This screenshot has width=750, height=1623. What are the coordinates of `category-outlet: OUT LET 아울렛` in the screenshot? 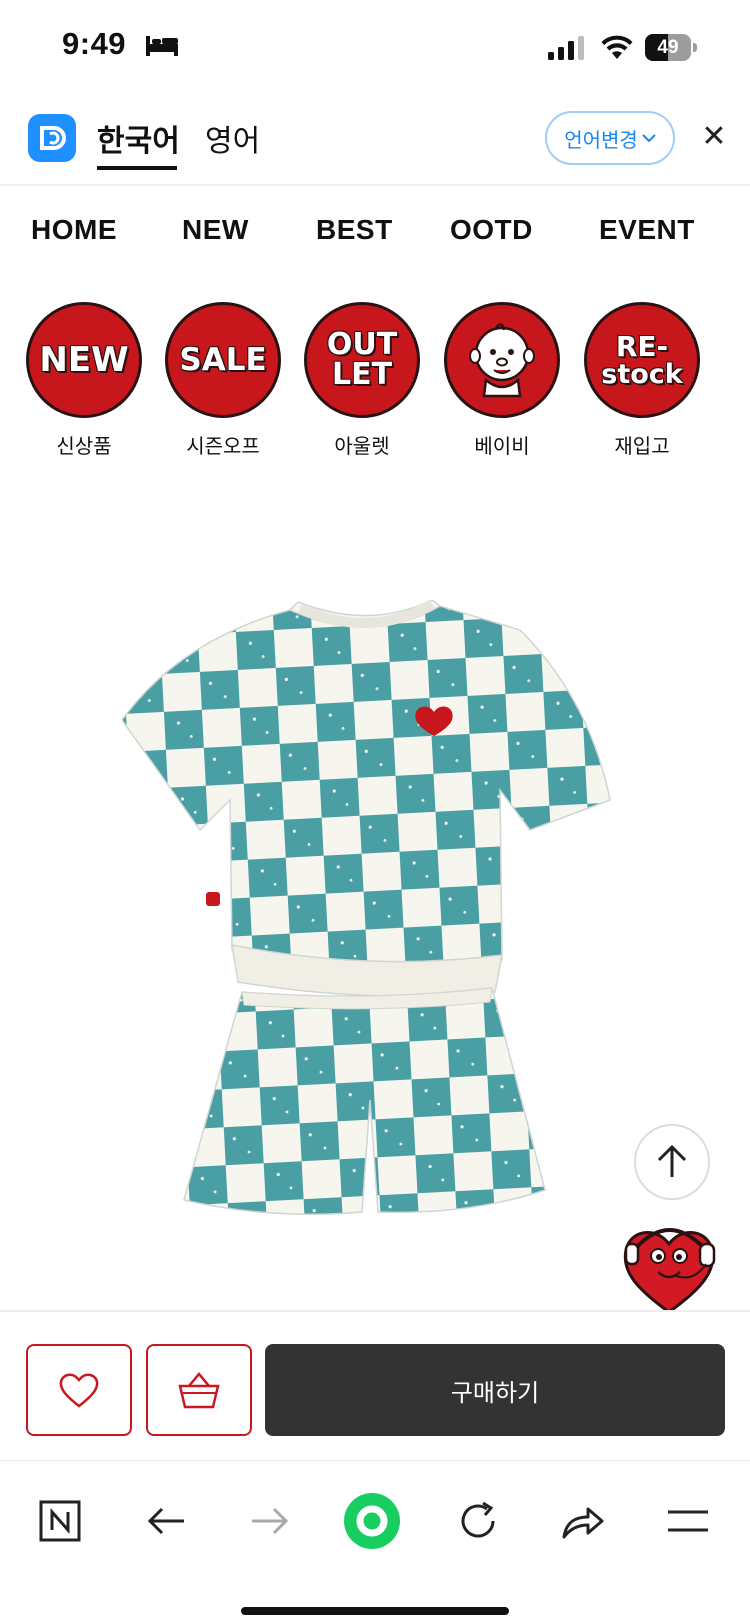 It's located at (362, 380).